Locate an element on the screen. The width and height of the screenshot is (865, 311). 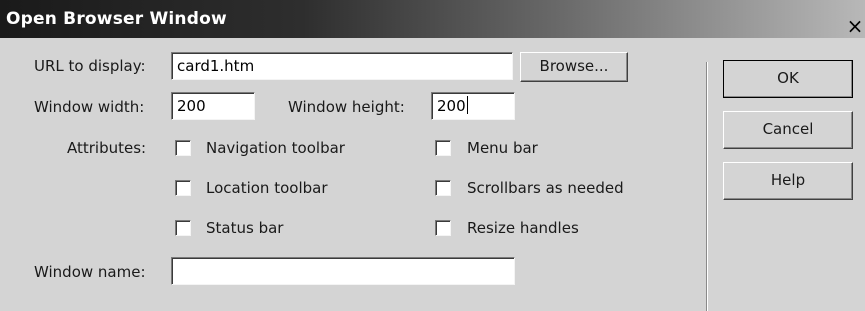
resize-handles-checkbox is located at coordinates (443, 228).